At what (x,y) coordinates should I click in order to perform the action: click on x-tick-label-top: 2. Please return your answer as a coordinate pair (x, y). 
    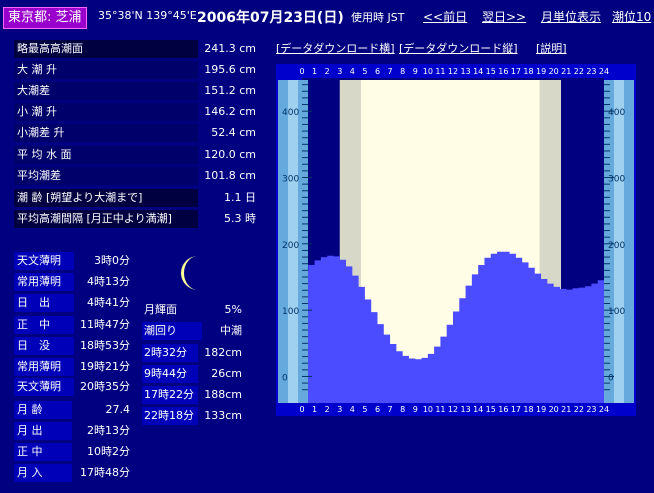
    Looking at the image, I should click on (327, 71).